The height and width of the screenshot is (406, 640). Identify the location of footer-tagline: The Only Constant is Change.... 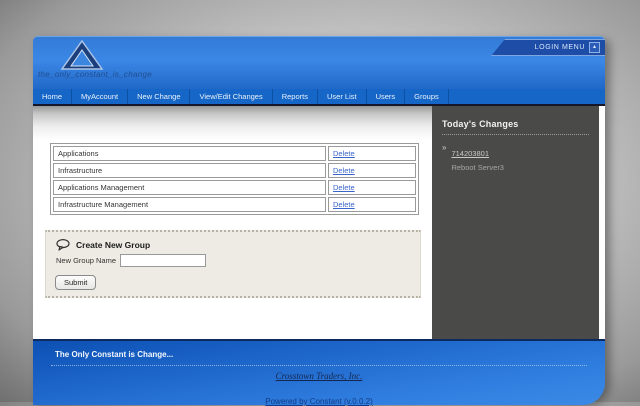
(114, 354).